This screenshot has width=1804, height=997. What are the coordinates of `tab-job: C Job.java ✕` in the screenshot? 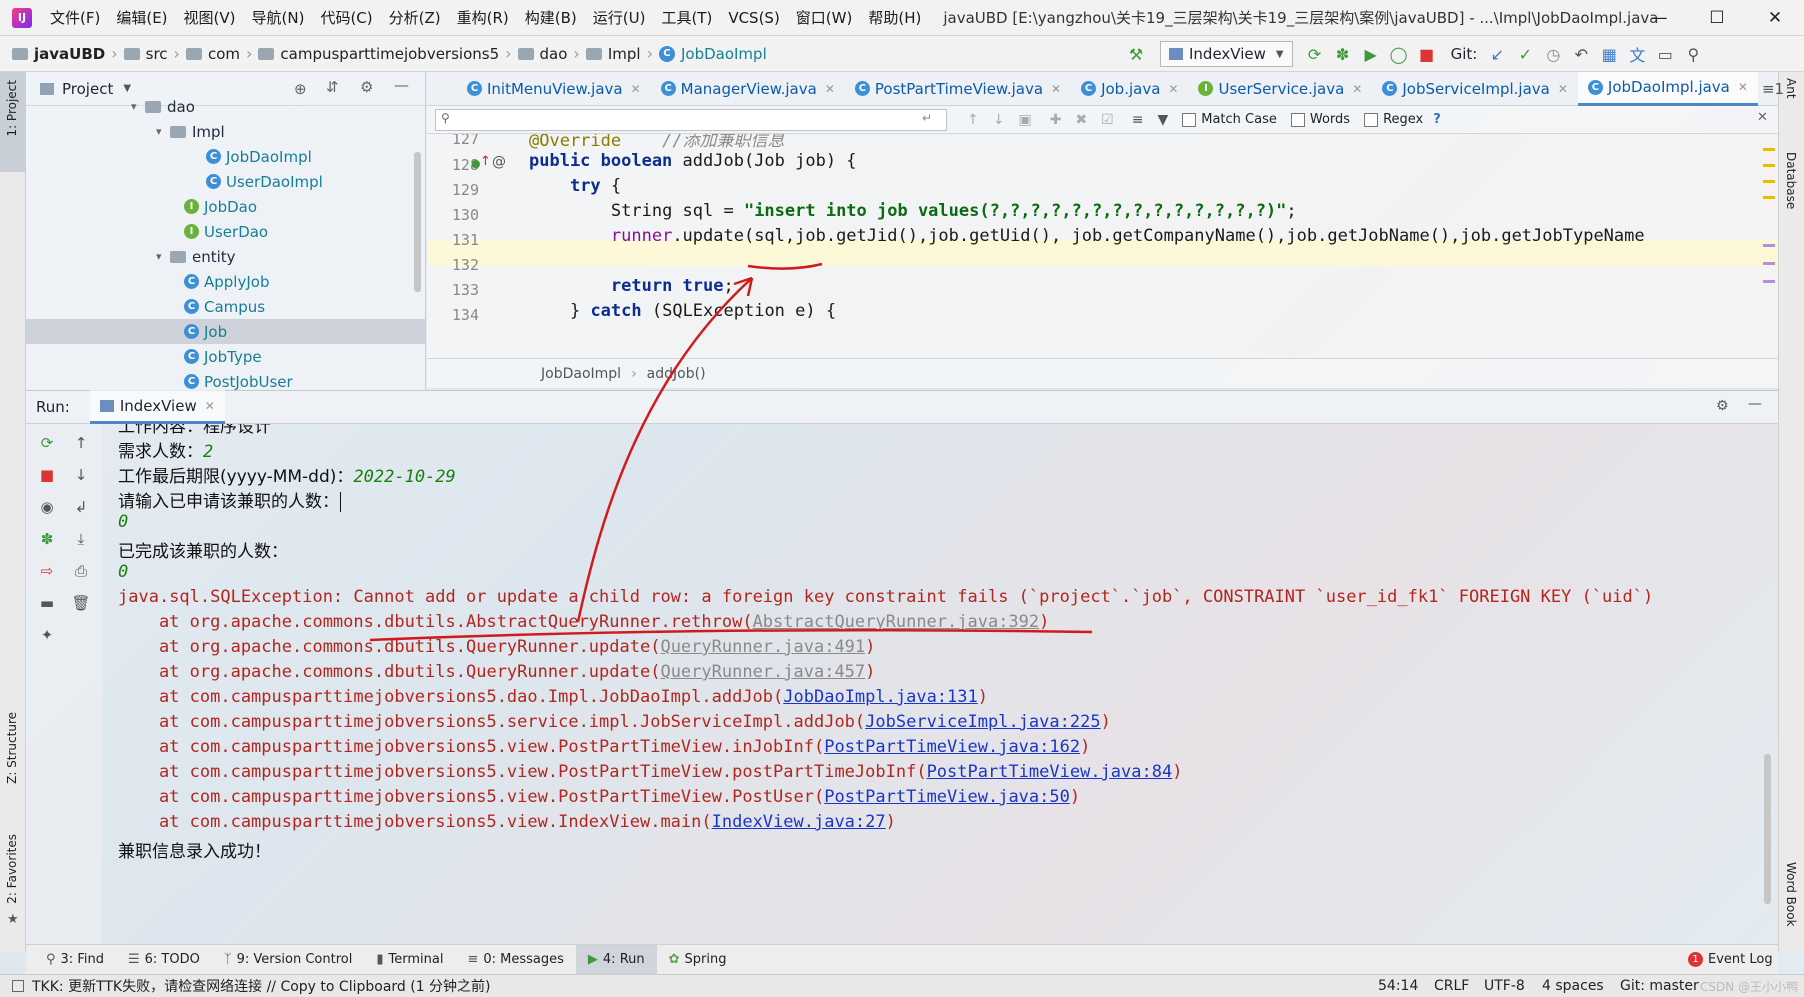 It's located at (1129, 89).